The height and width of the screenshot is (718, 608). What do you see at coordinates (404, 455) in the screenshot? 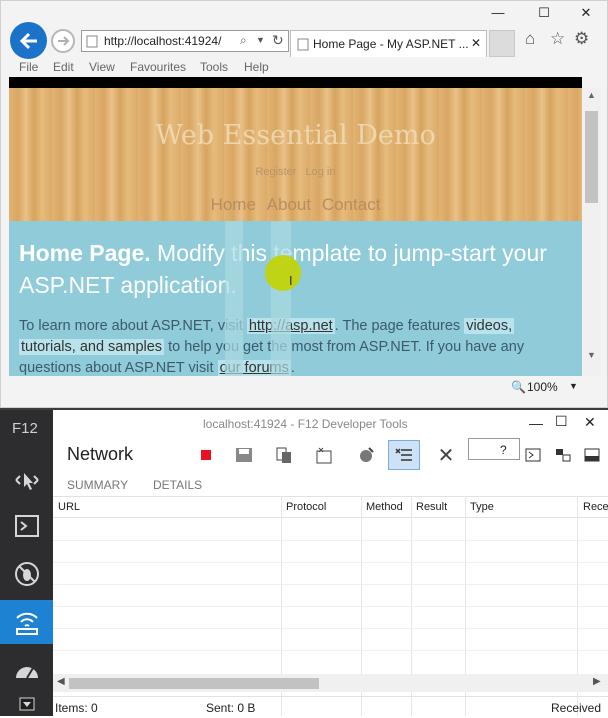
I see `clear-on-navigate-button` at bounding box center [404, 455].